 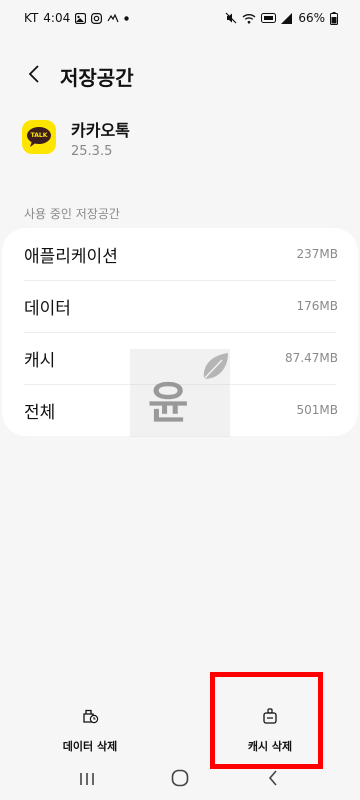 I want to click on row-label: 전체, so click(x=40, y=412).